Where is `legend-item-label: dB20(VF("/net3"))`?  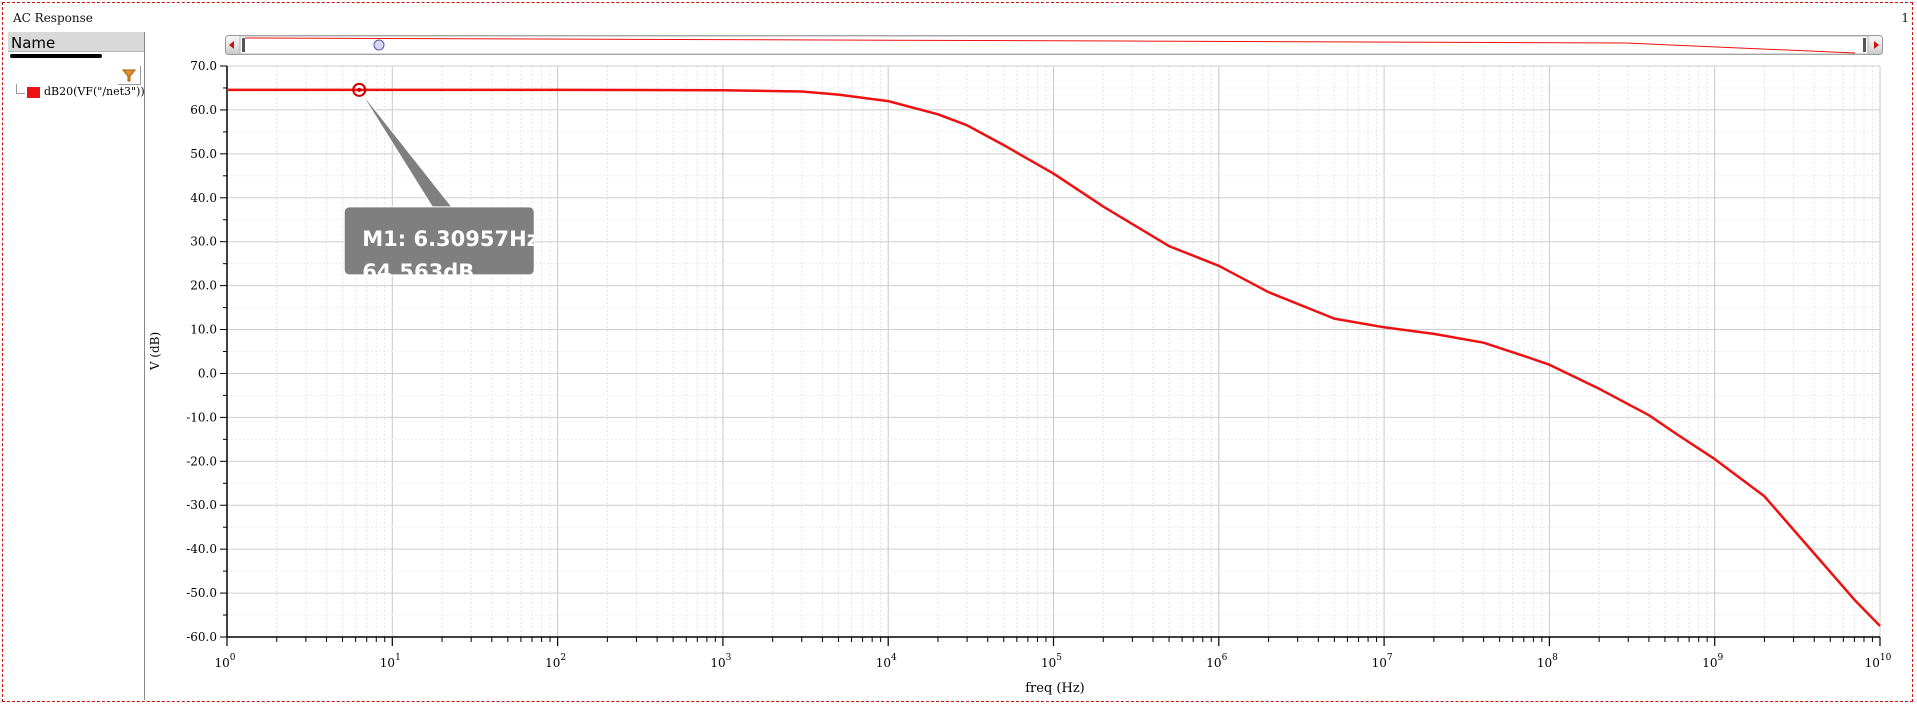
legend-item-label: dB20(VF("/net3")) is located at coordinates (94, 91).